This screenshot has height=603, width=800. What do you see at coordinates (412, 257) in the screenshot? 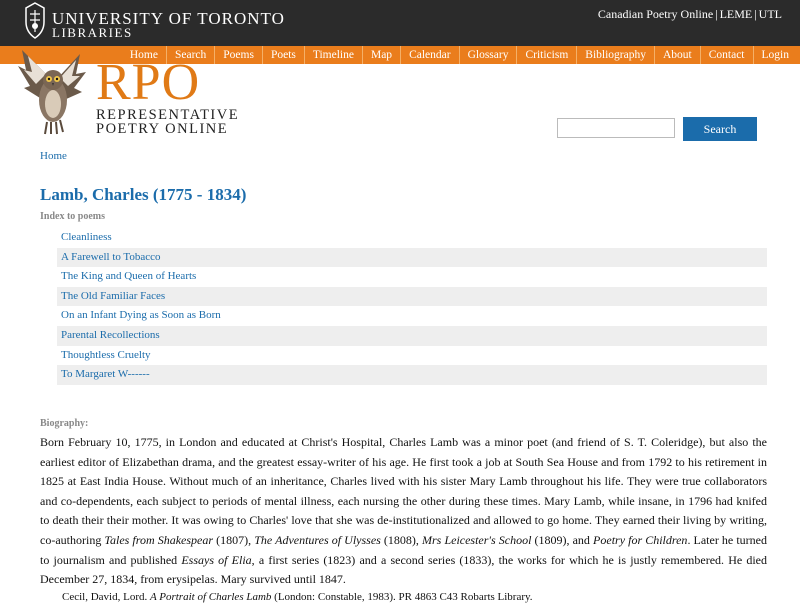
I see `poem-link: A Farewell to Tobacco` at bounding box center [412, 257].